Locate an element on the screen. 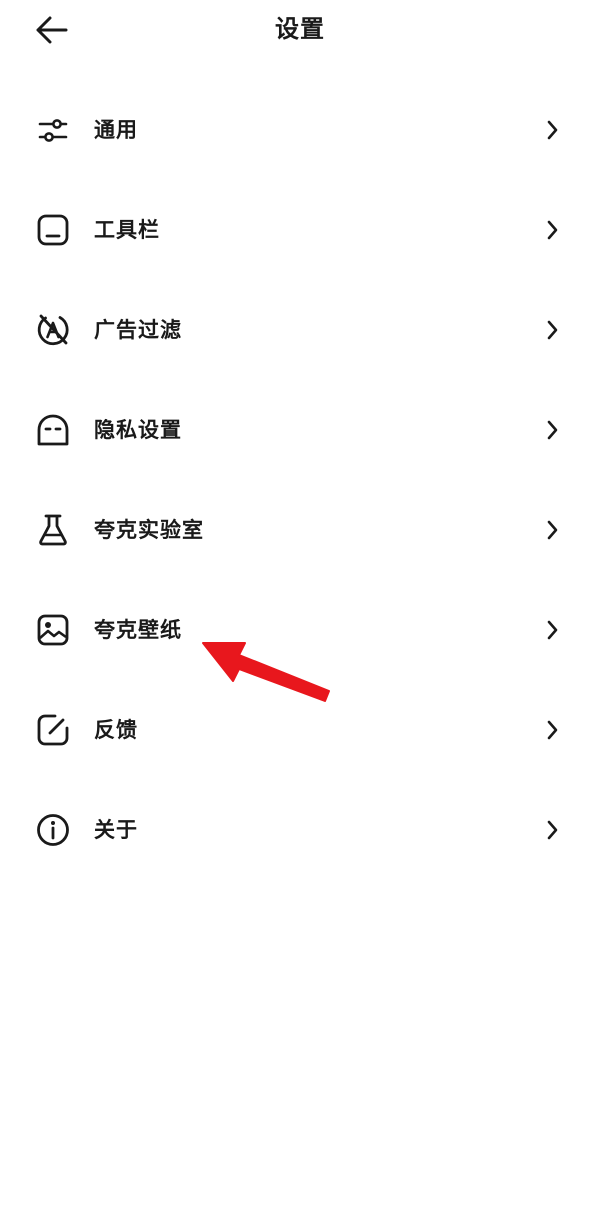  menu-item-privacy: 隐私设置 is located at coordinates (300, 430).